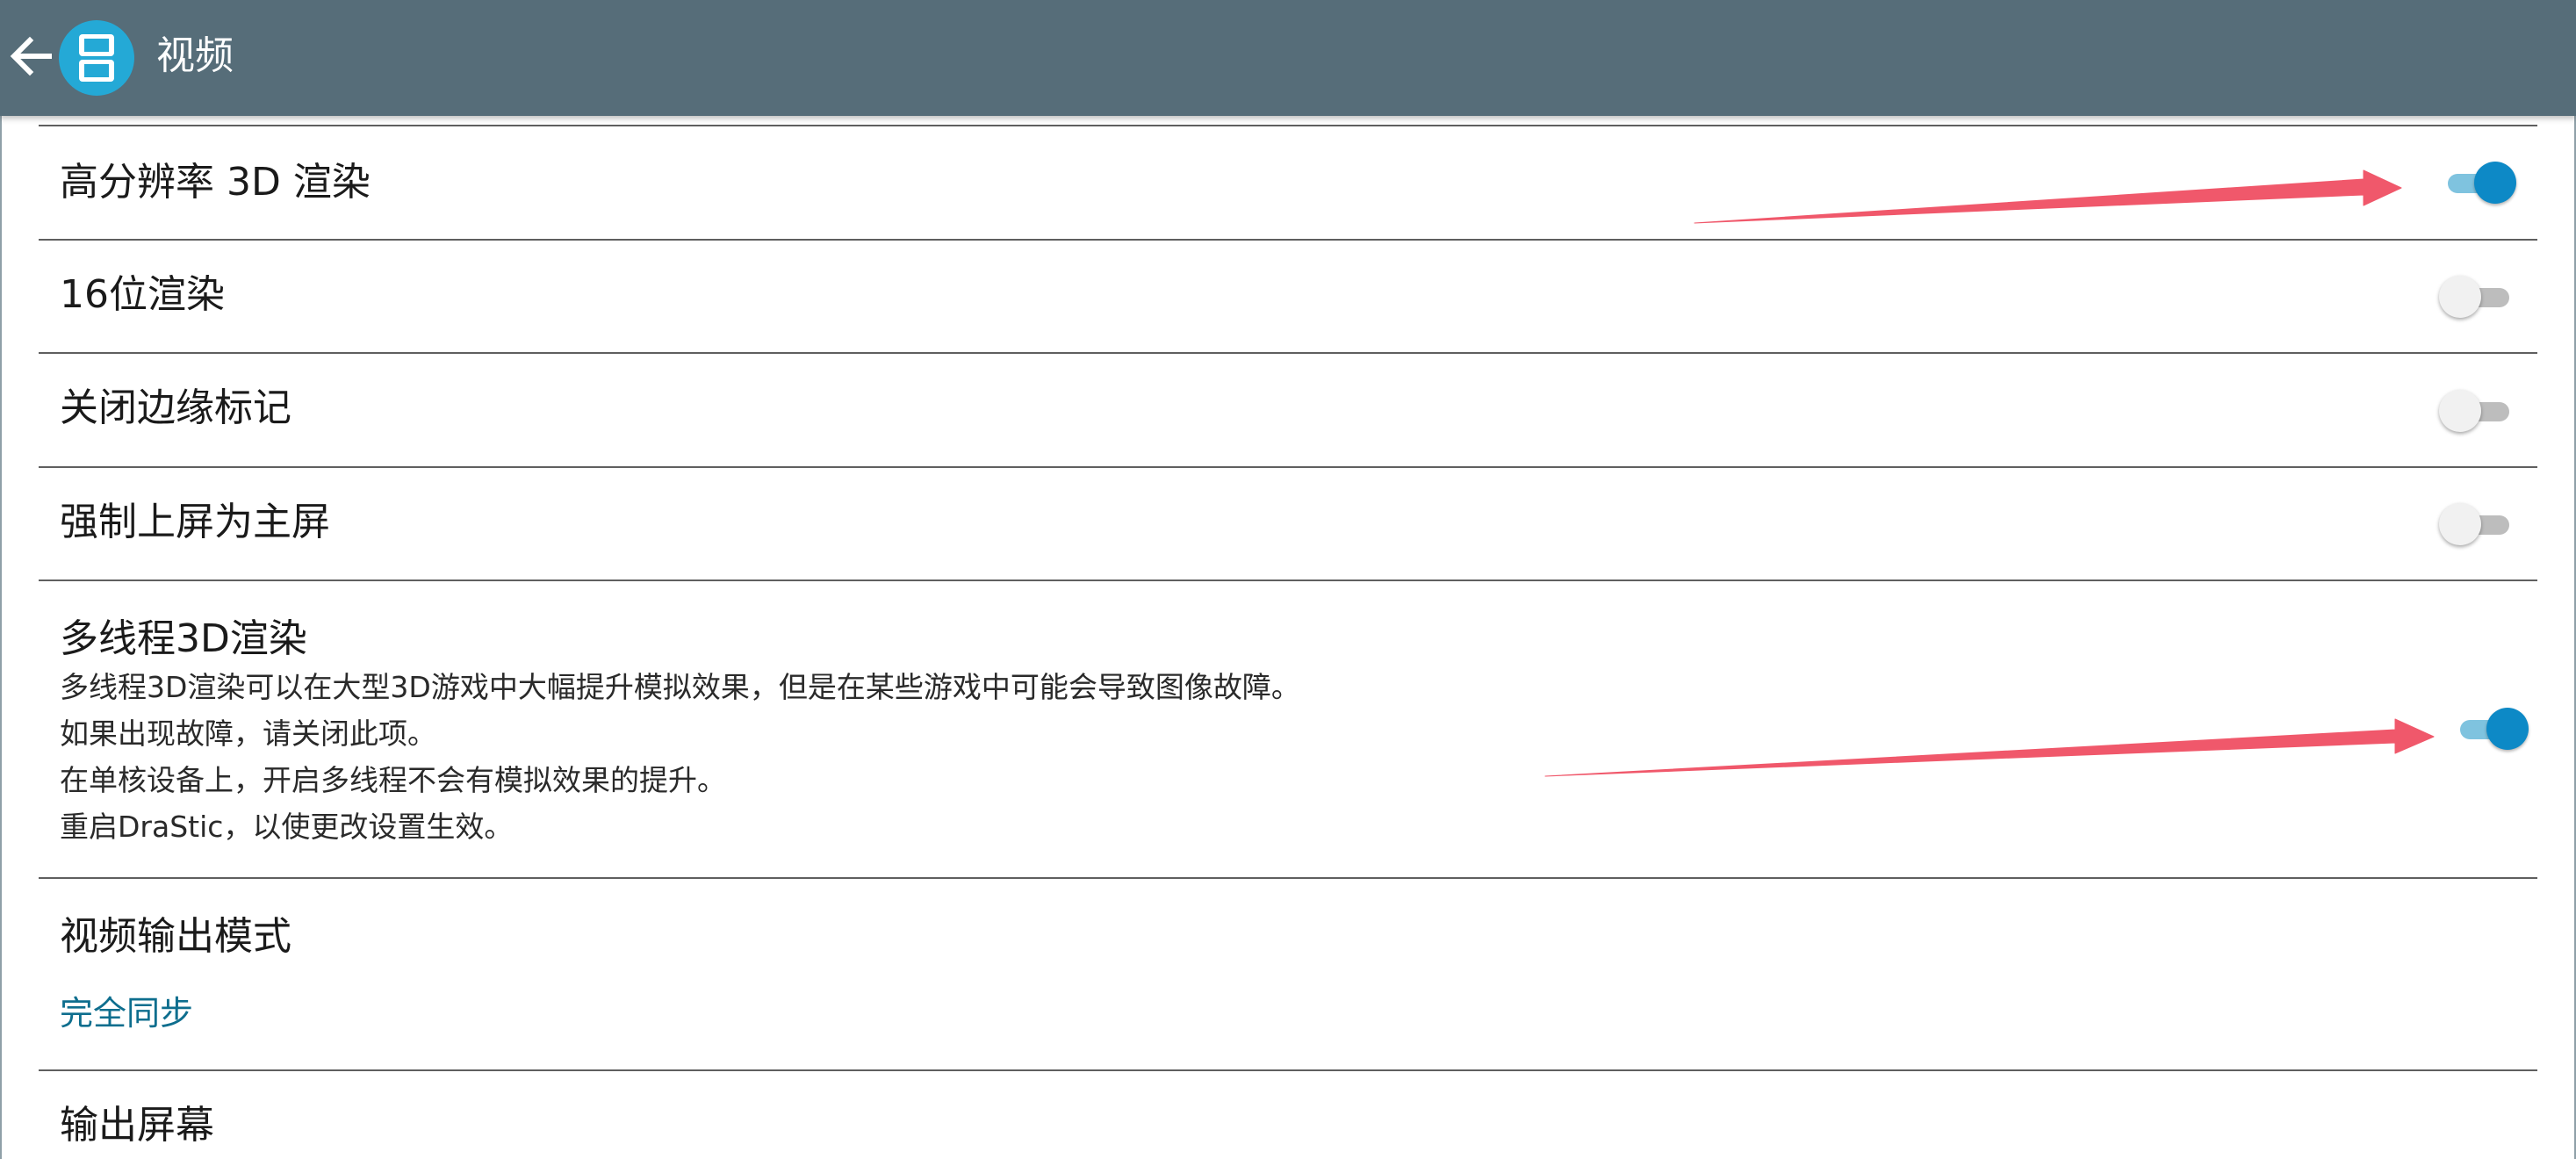 The image size is (2576, 1159). What do you see at coordinates (1288, 58) in the screenshot?
I see `app-bar: 视频` at bounding box center [1288, 58].